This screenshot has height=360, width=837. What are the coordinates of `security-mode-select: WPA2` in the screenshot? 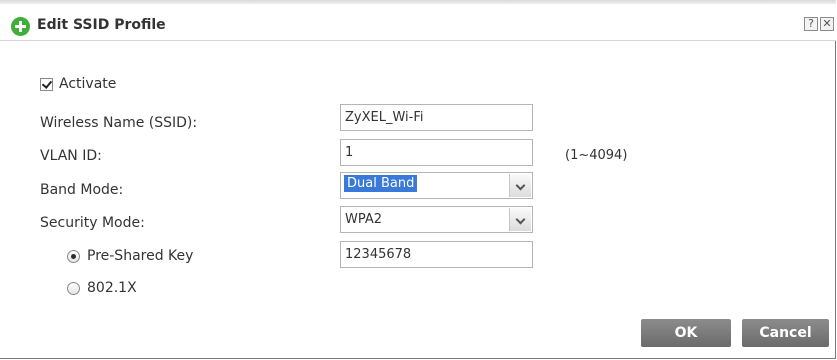 It's located at (436, 219).